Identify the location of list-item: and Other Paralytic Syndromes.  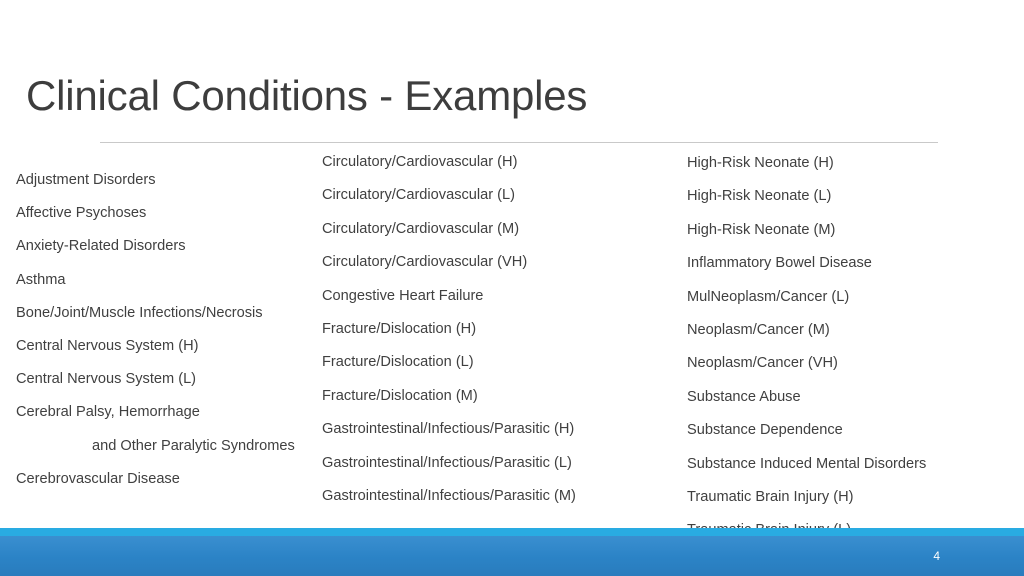
(193, 445).